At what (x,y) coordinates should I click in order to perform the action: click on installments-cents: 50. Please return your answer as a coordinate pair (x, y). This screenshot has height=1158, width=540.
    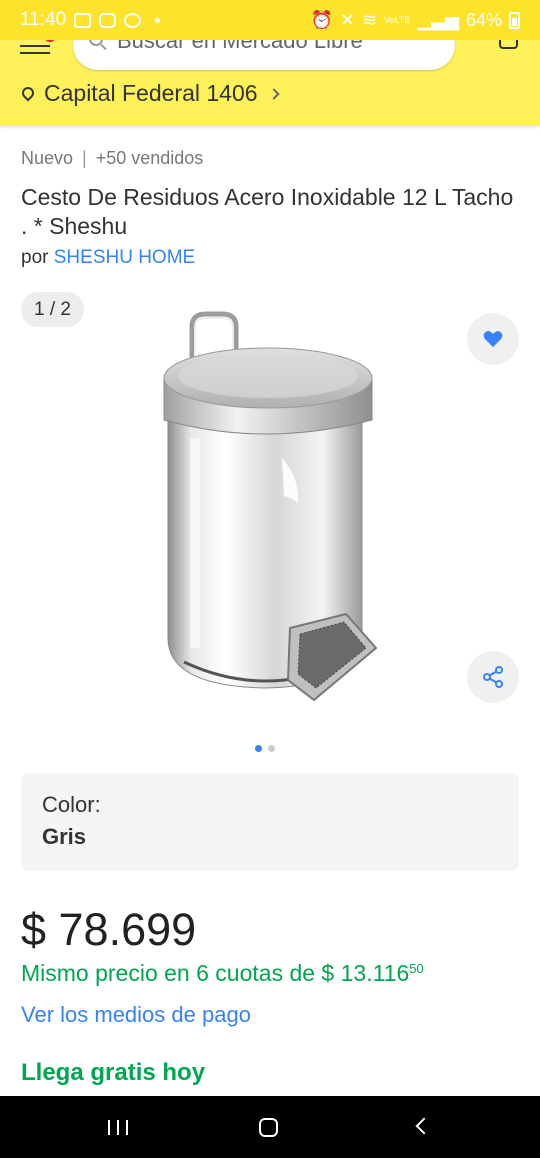
    Looking at the image, I should click on (416, 968).